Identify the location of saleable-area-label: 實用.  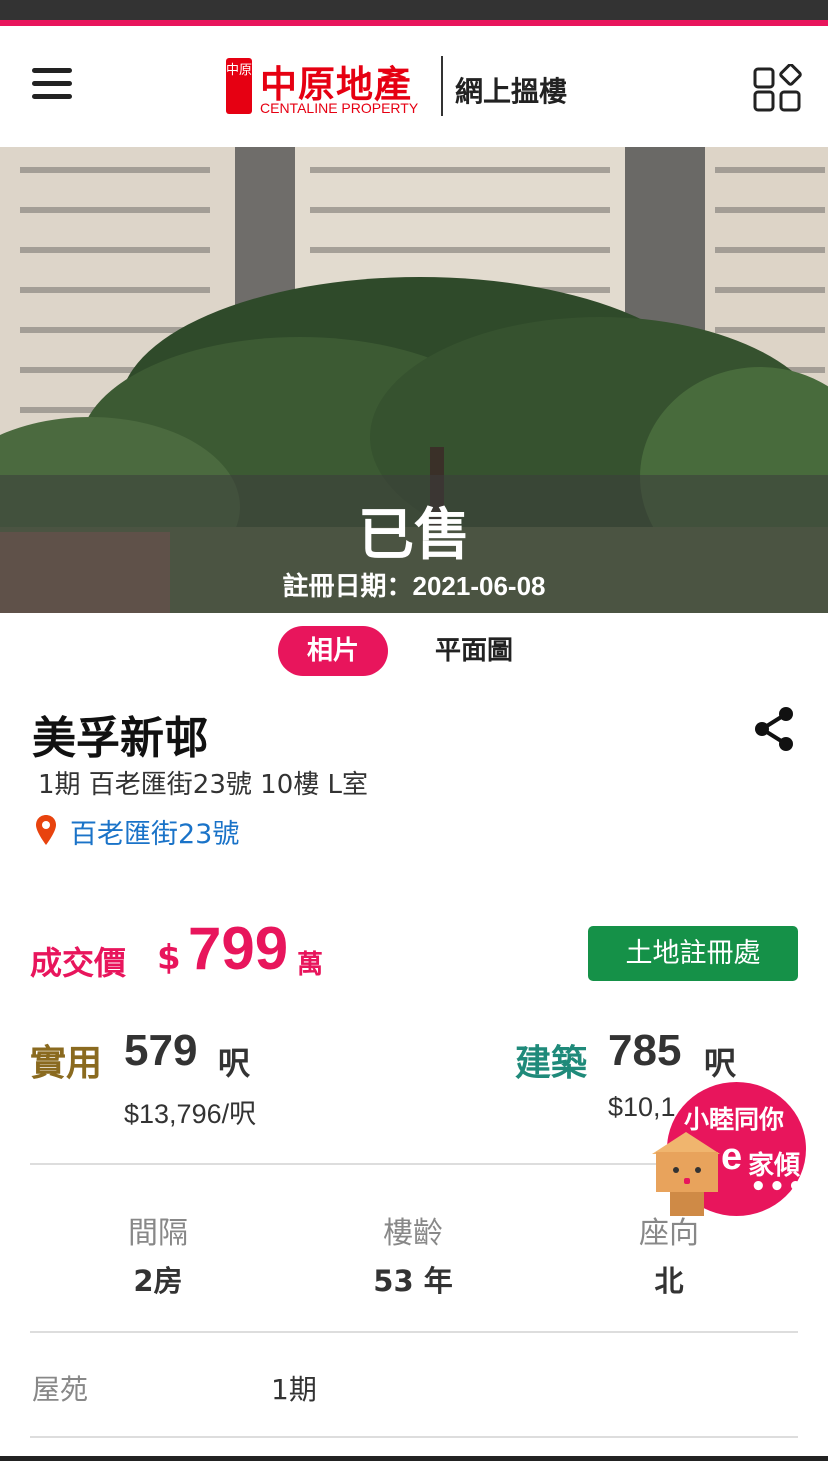
(66, 1063).